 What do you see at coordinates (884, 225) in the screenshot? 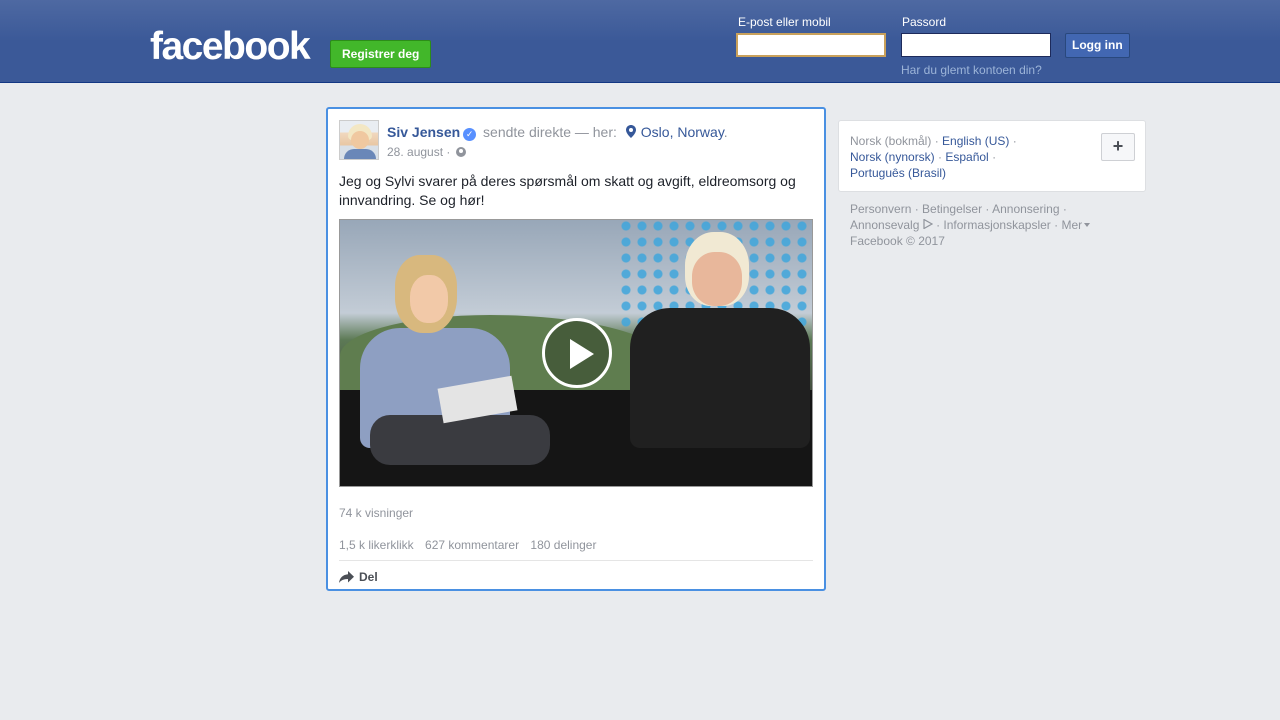
I see `footer-link-annonsevalg: Annonsevalg` at bounding box center [884, 225].